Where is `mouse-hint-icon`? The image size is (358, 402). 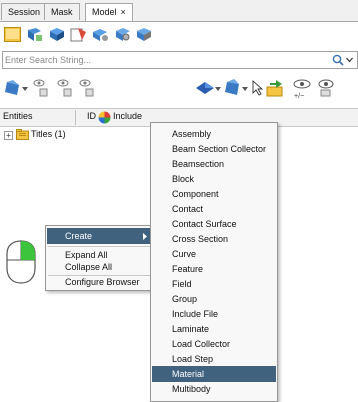 mouse-hint-icon is located at coordinates (21, 262).